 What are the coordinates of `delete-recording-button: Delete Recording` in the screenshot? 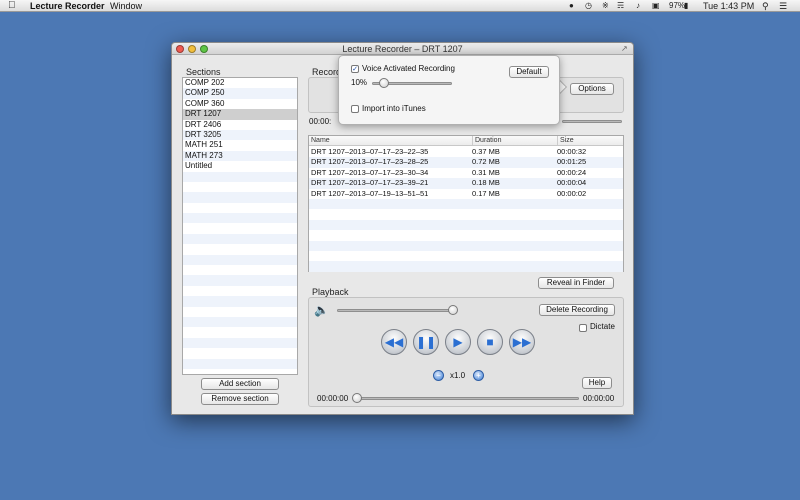 It's located at (577, 310).